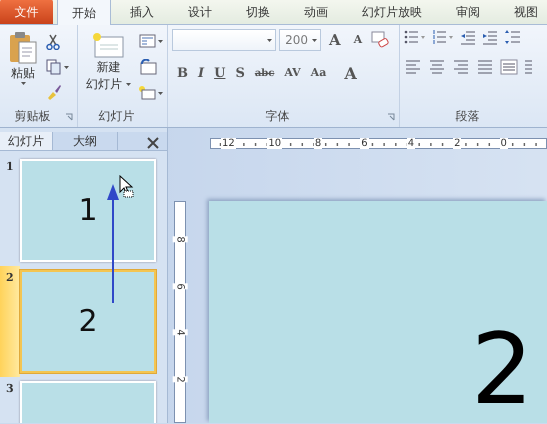 The image size is (547, 424). What do you see at coordinates (335, 40) in the screenshot?
I see `grow-font-button: A` at bounding box center [335, 40].